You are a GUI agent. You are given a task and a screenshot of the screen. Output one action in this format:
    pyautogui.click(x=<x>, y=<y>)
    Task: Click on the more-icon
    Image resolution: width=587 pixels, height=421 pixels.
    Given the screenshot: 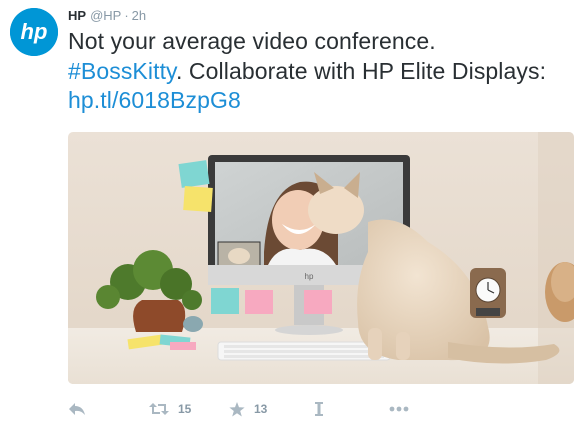 What is the action you would take?
    pyautogui.click(x=399, y=409)
    